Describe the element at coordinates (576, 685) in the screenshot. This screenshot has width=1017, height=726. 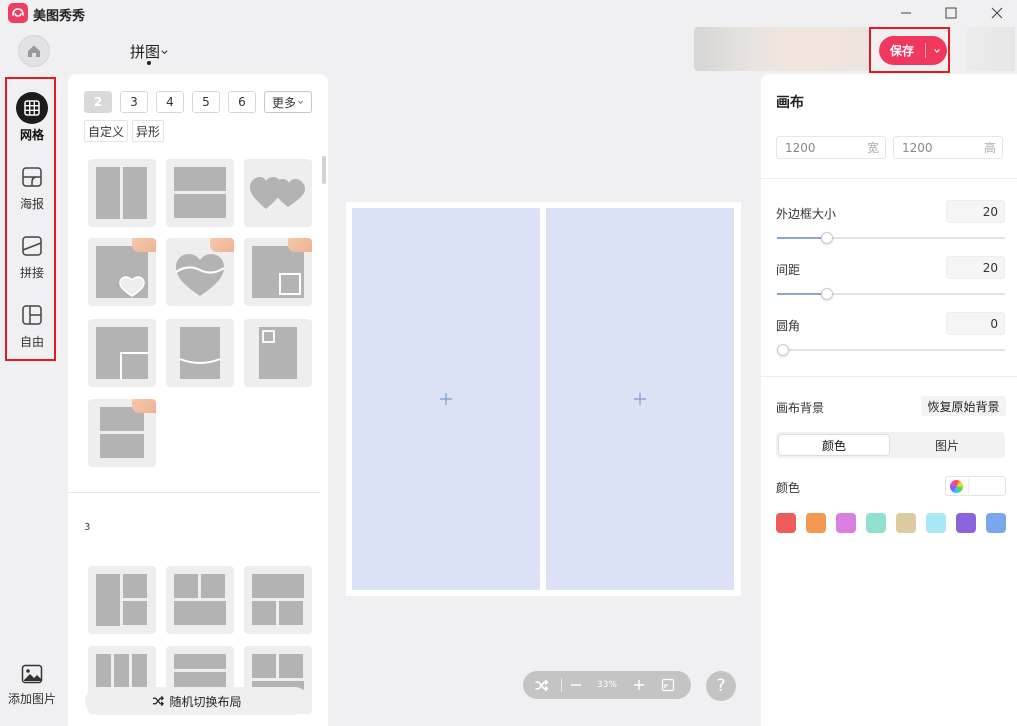
I see `zoom-out-icon` at that location.